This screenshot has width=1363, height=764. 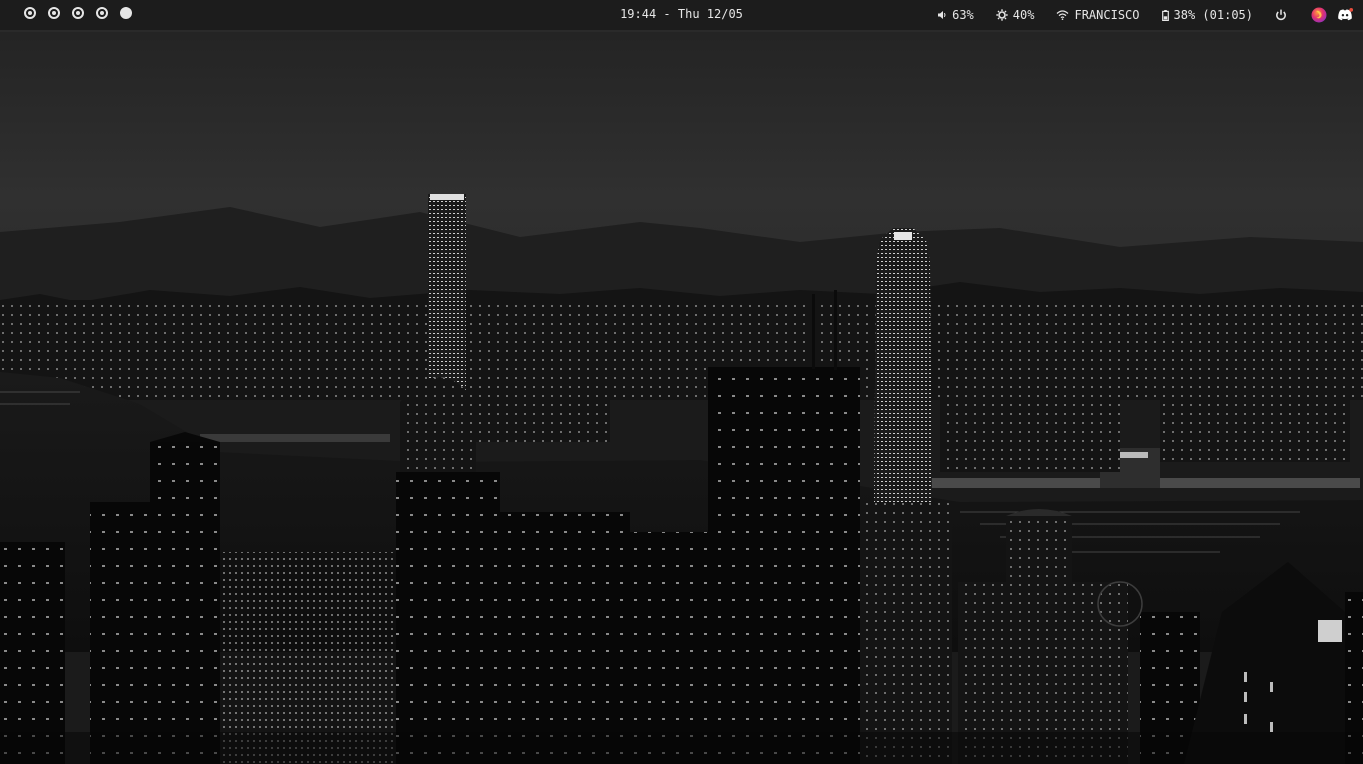 What do you see at coordinates (102, 13) in the screenshot?
I see `workspace-4-button` at bounding box center [102, 13].